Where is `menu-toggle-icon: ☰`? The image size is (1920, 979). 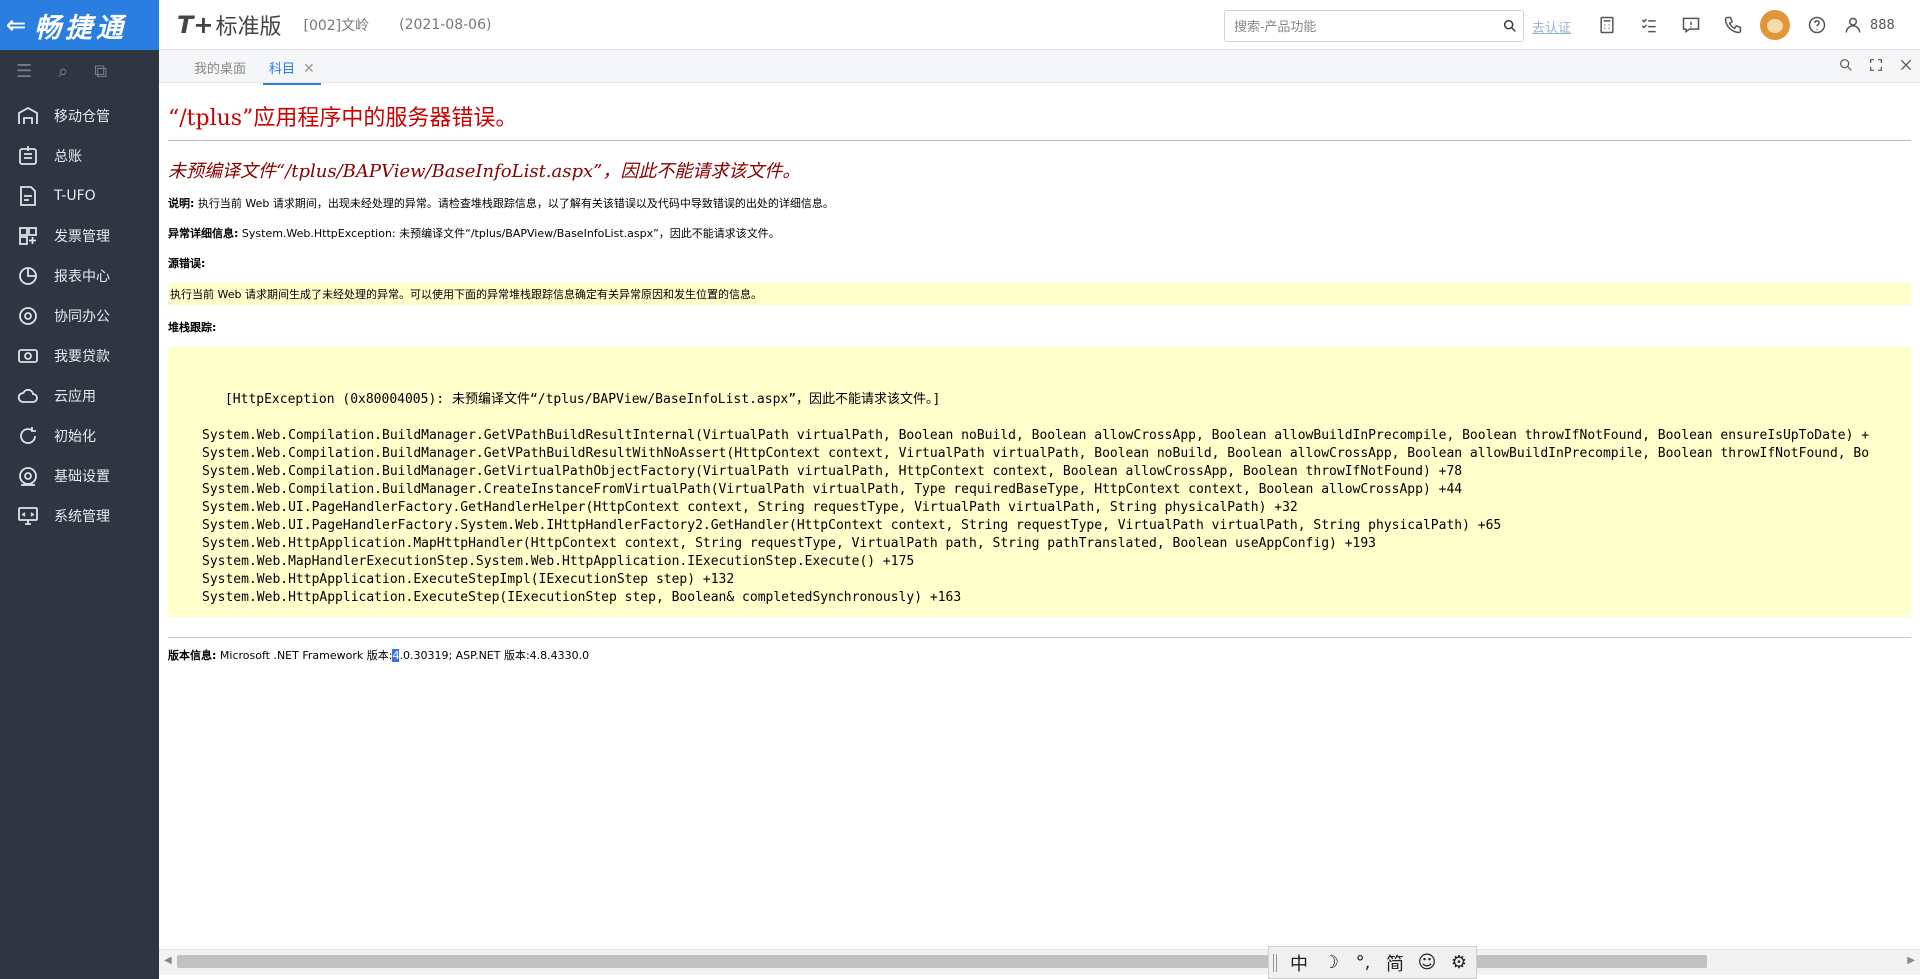 menu-toggle-icon: ☰ is located at coordinates (24, 71).